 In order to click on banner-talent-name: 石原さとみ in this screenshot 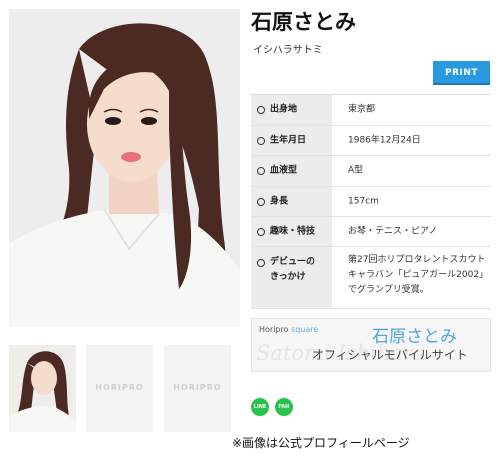, I will do `click(414, 337)`.